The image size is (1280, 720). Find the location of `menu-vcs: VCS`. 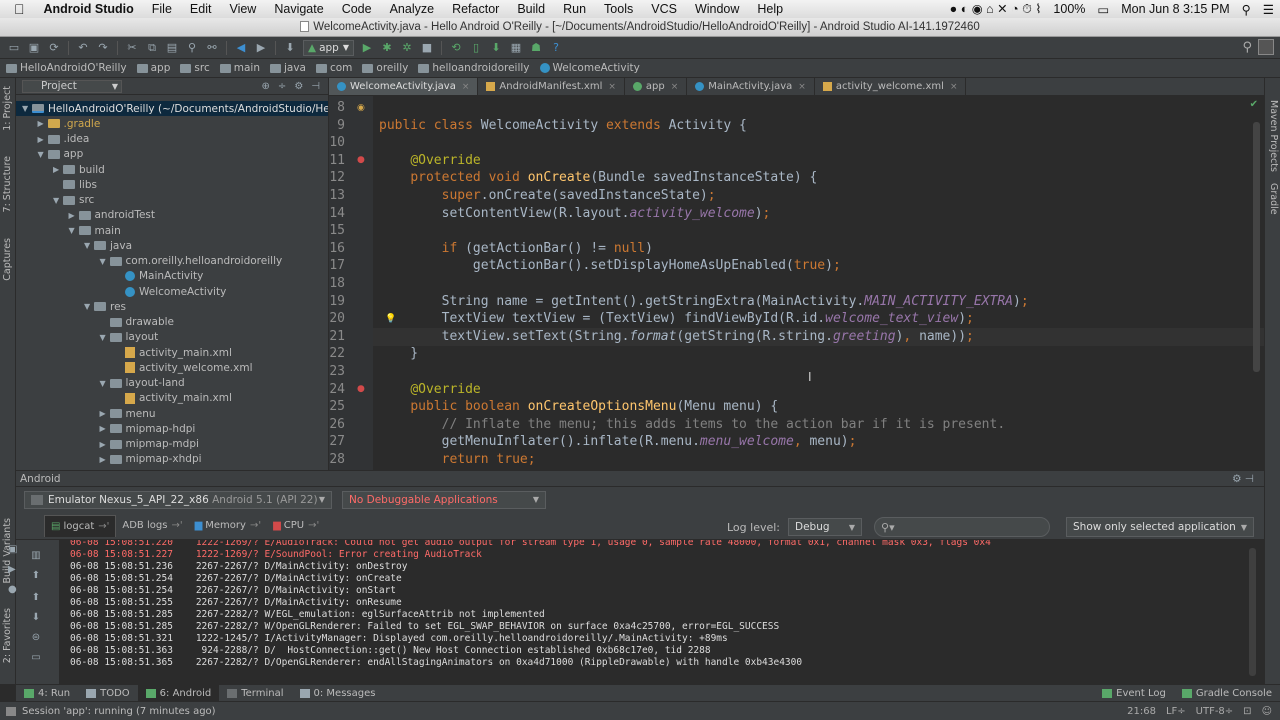

menu-vcs: VCS is located at coordinates (664, 9).